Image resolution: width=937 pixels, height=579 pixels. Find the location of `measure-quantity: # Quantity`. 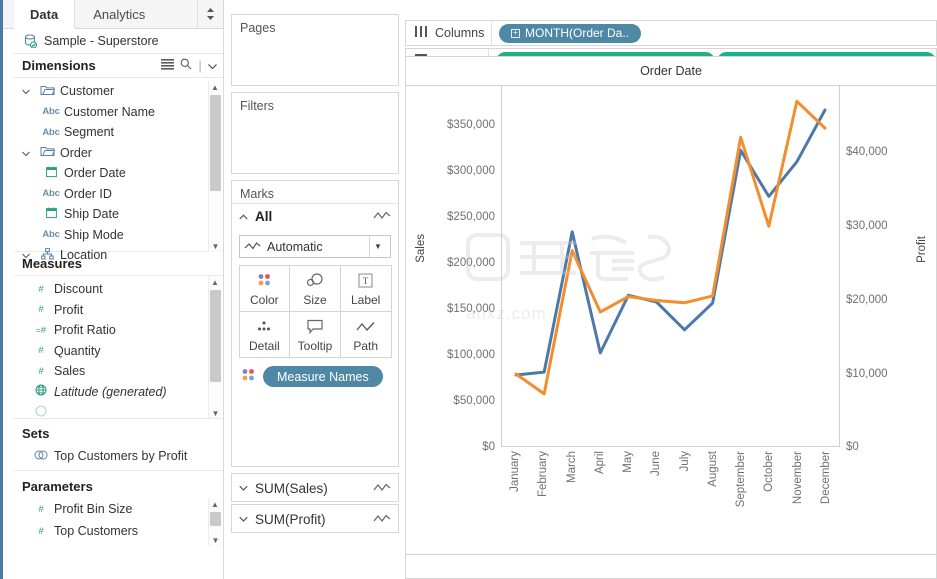

measure-quantity: # Quantity is located at coordinates (118, 351).